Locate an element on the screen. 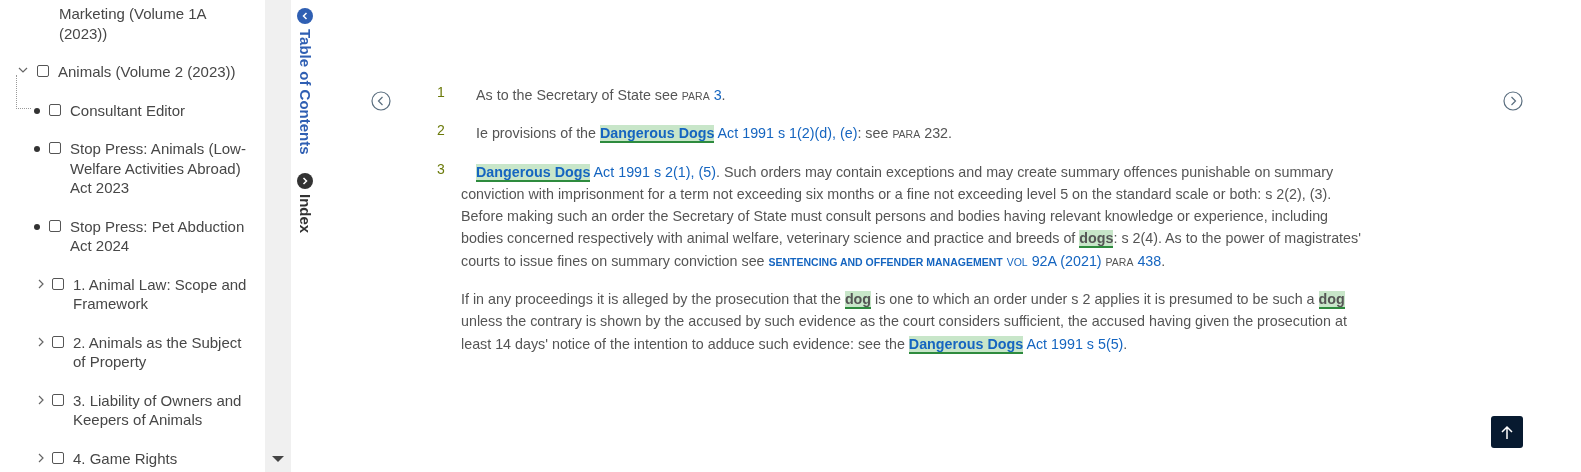 The height and width of the screenshot is (472, 1581). next-button is located at coordinates (1513, 101).